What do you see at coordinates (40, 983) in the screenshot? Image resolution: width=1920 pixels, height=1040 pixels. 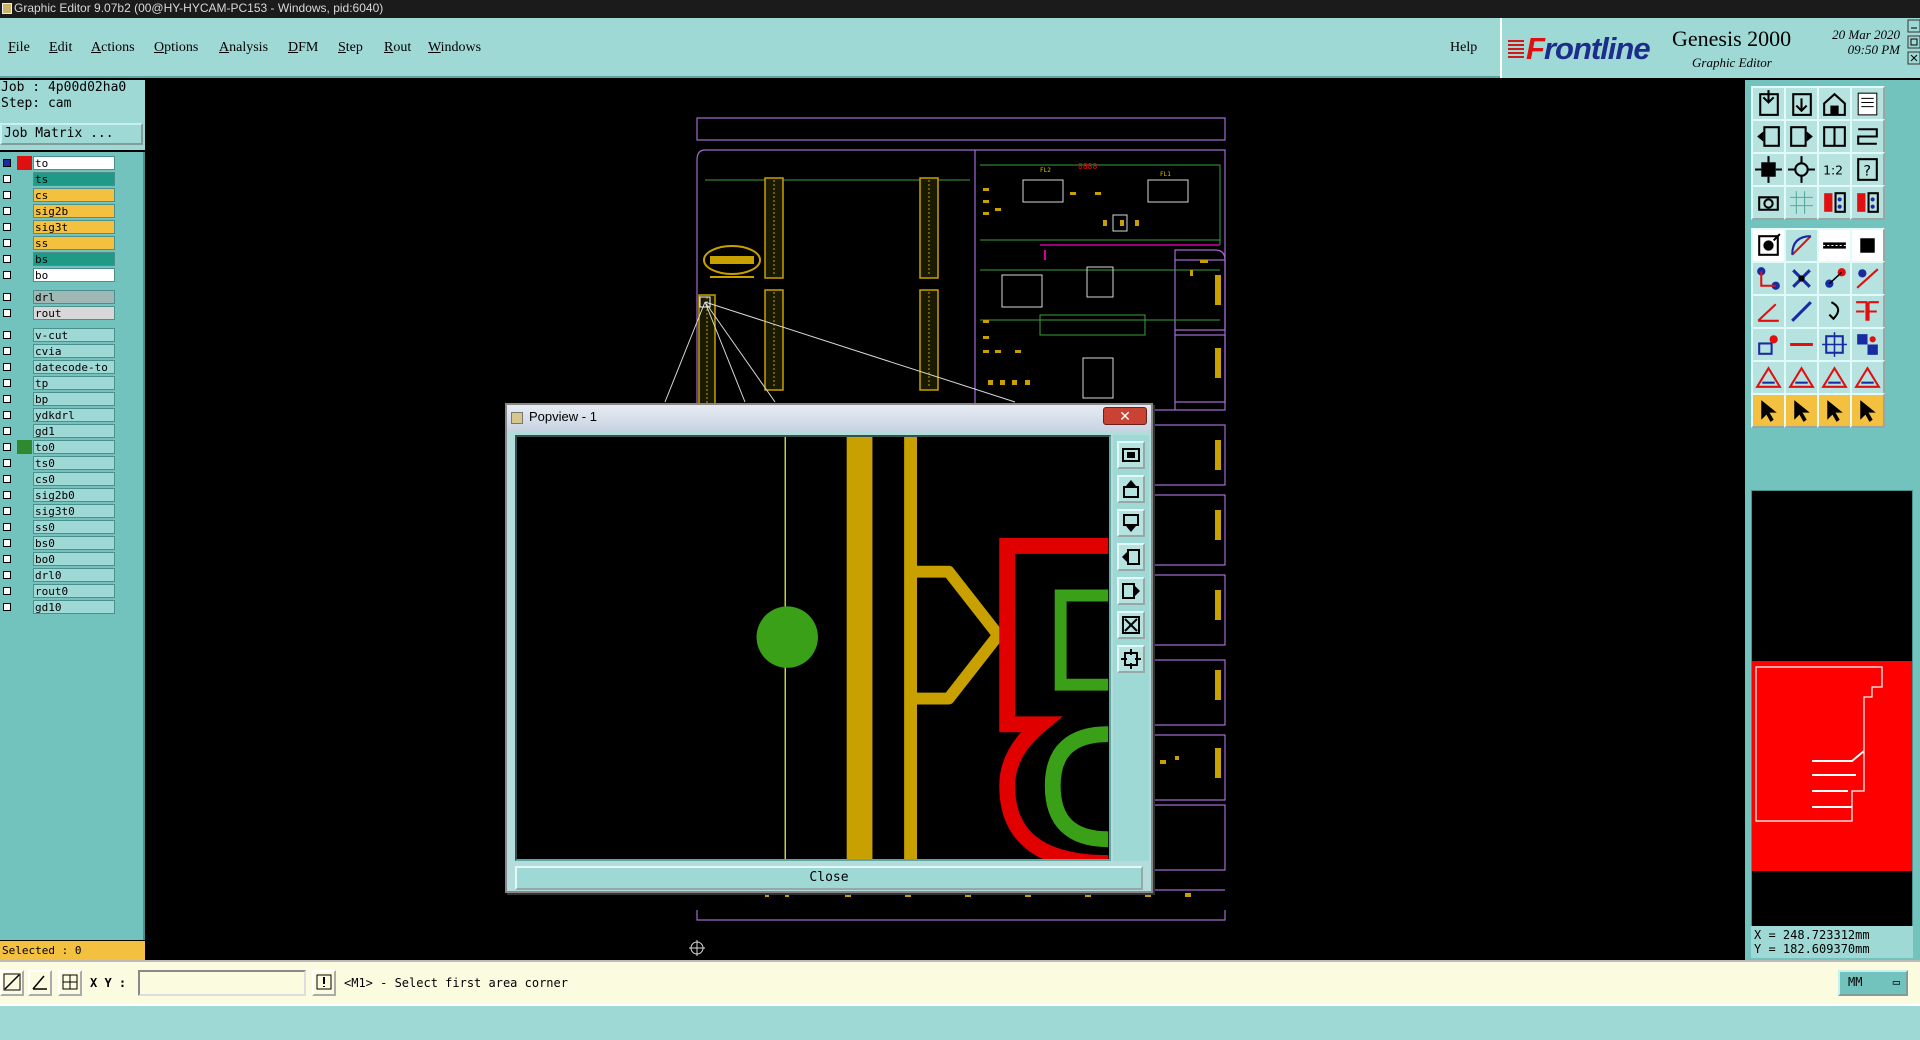 I see `angle-tool-button` at bounding box center [40, 983].